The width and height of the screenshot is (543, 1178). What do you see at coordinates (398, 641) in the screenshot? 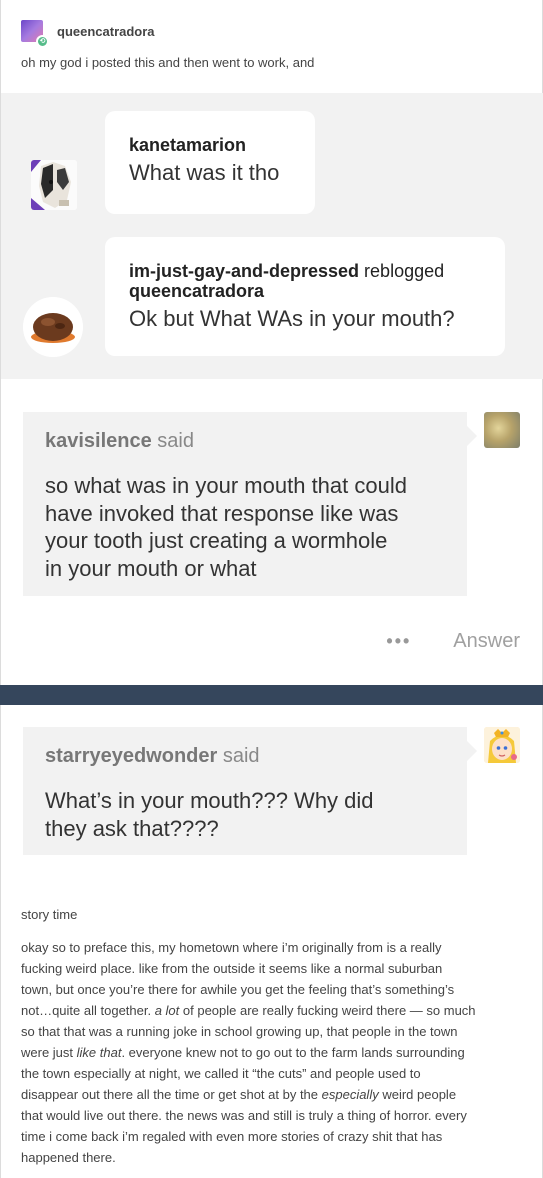
I see `more-icon: •••` at bounding box center [398, 641].